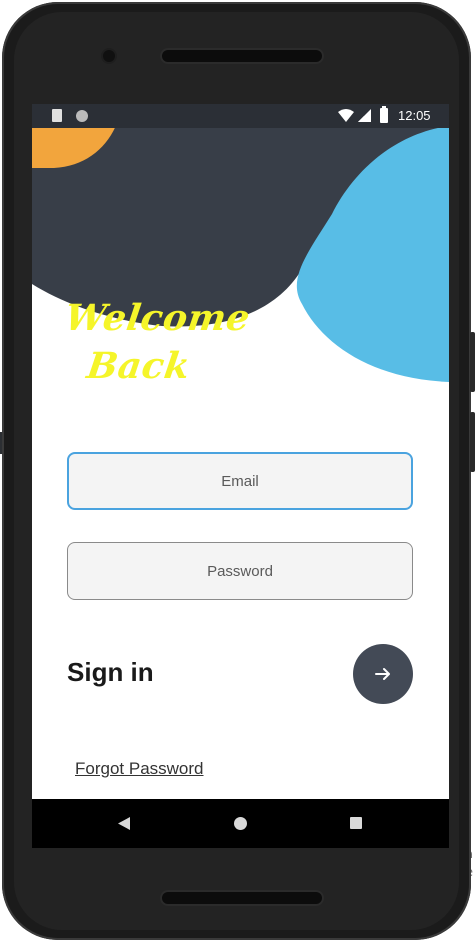  What do you see at coordinates (242, 898) in the screenshot?
I see `bottom-speaker` at bounding box center [242, 898].